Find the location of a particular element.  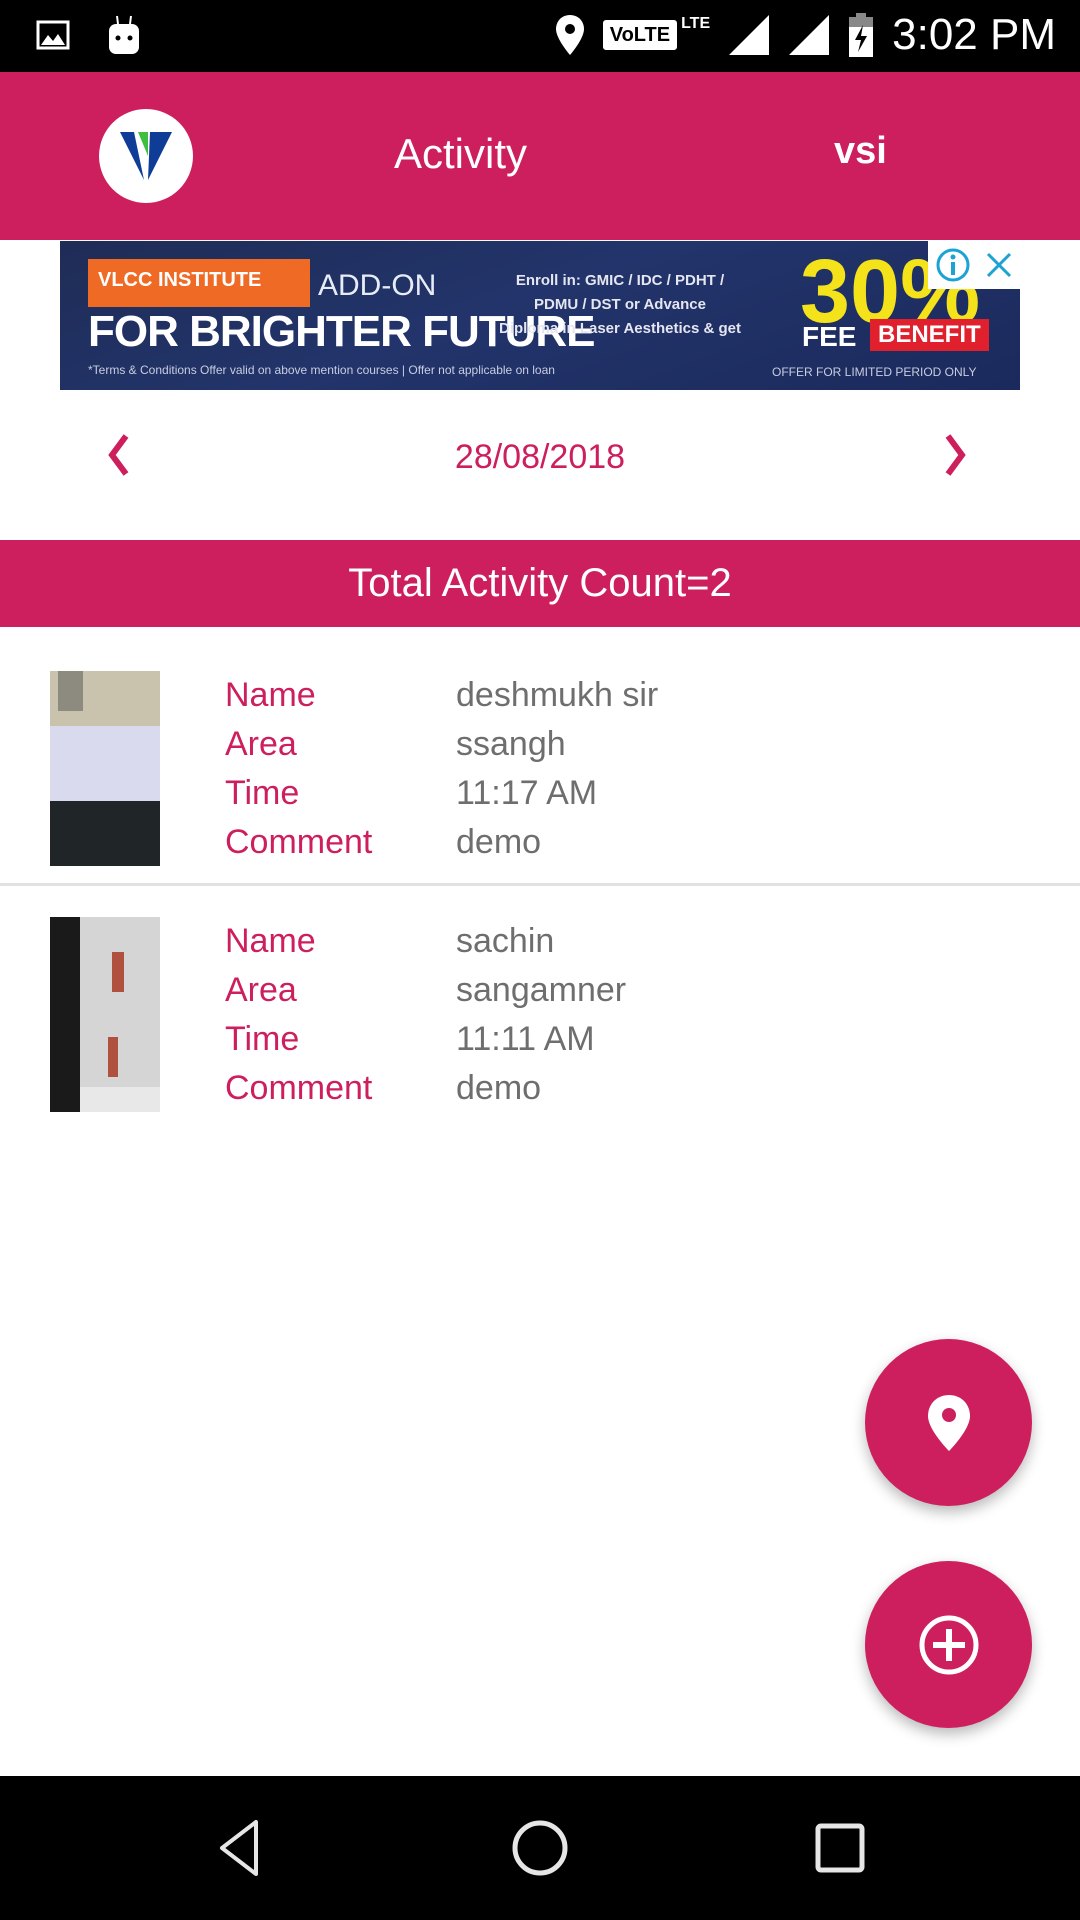

field-name: Name sachin is located at coordinates (425, 941).